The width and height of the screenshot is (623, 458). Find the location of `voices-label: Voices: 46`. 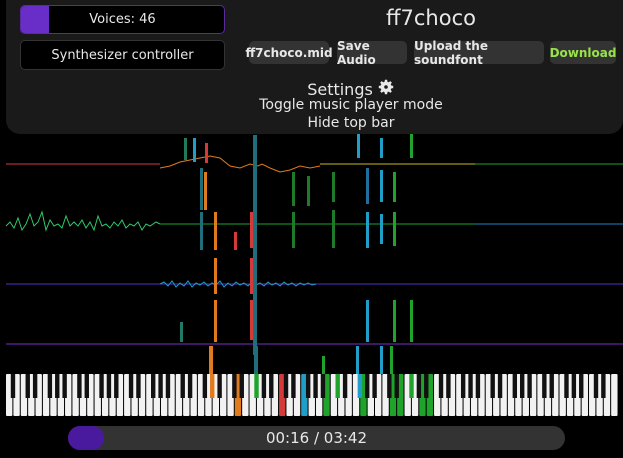

voices-label: Voices: 46 is located at coordinates (122, 19).